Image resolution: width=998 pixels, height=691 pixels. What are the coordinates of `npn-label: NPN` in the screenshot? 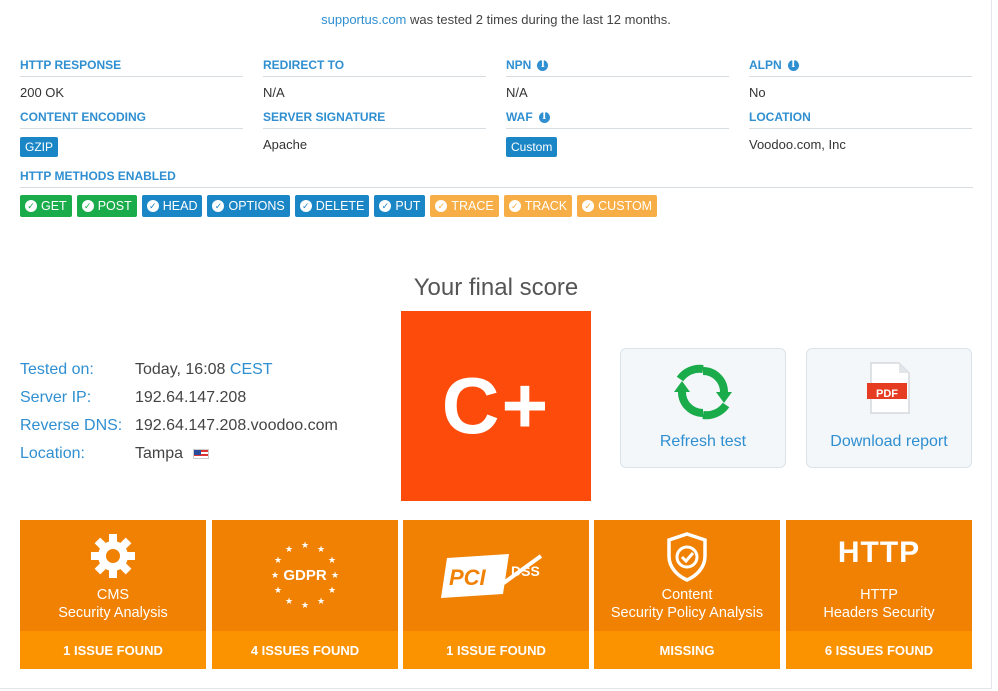 It's located at (519, 65).